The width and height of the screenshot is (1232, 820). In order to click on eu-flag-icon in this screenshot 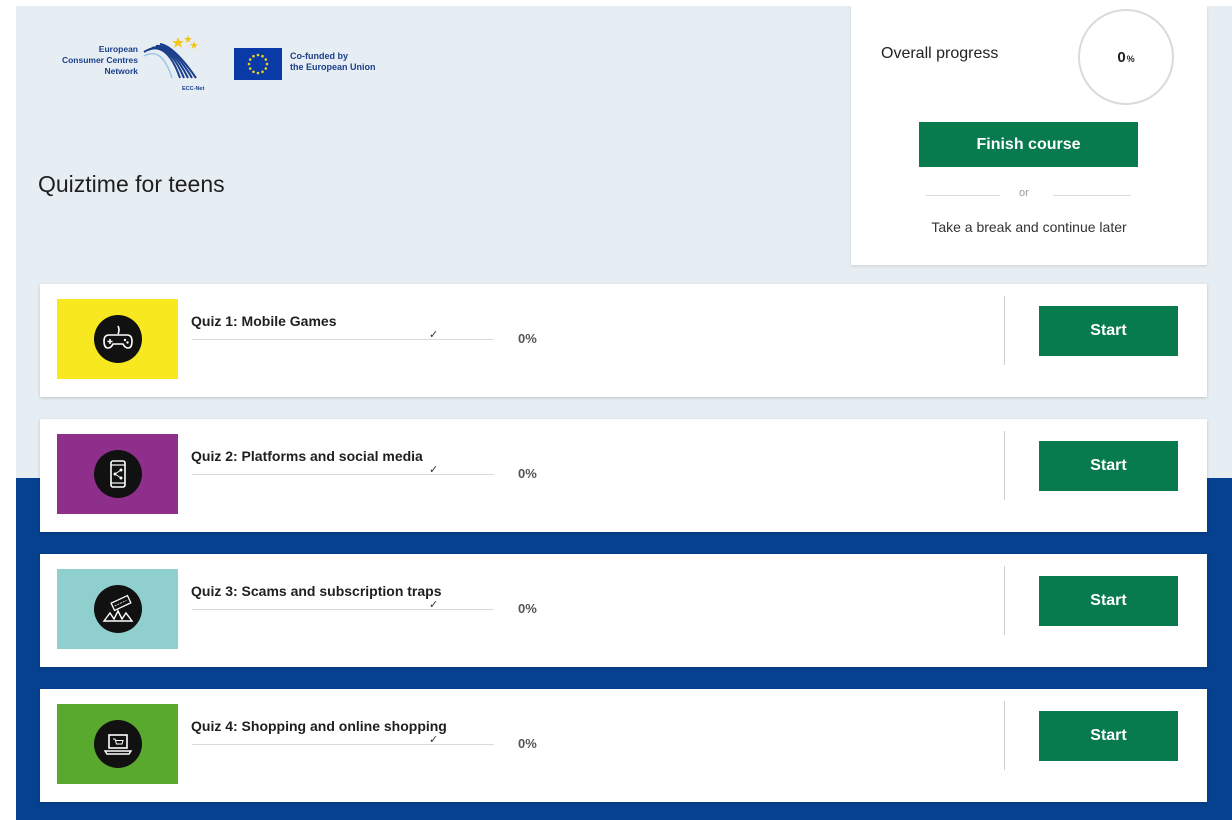, I will do `click(258, 64)`.